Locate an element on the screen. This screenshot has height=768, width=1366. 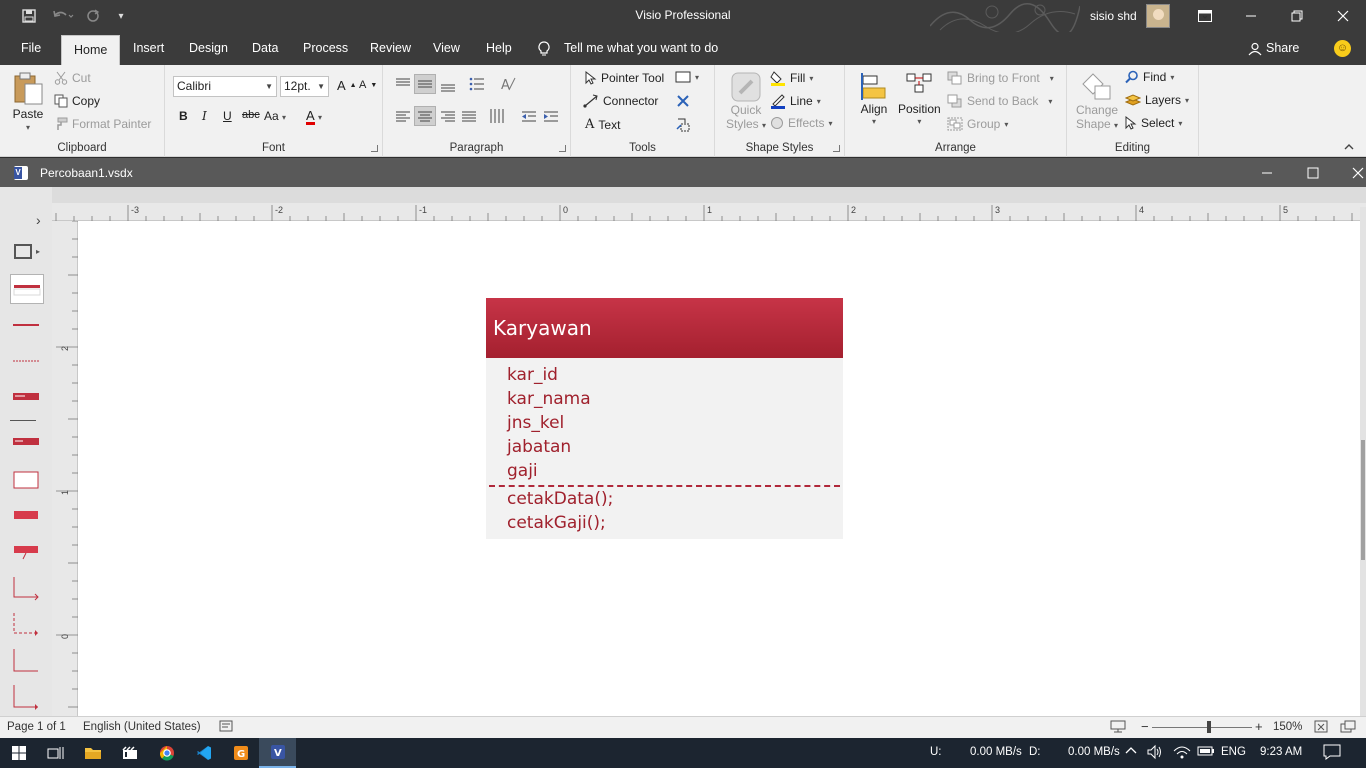
bullets-icon is located at coordinates (477, 84).